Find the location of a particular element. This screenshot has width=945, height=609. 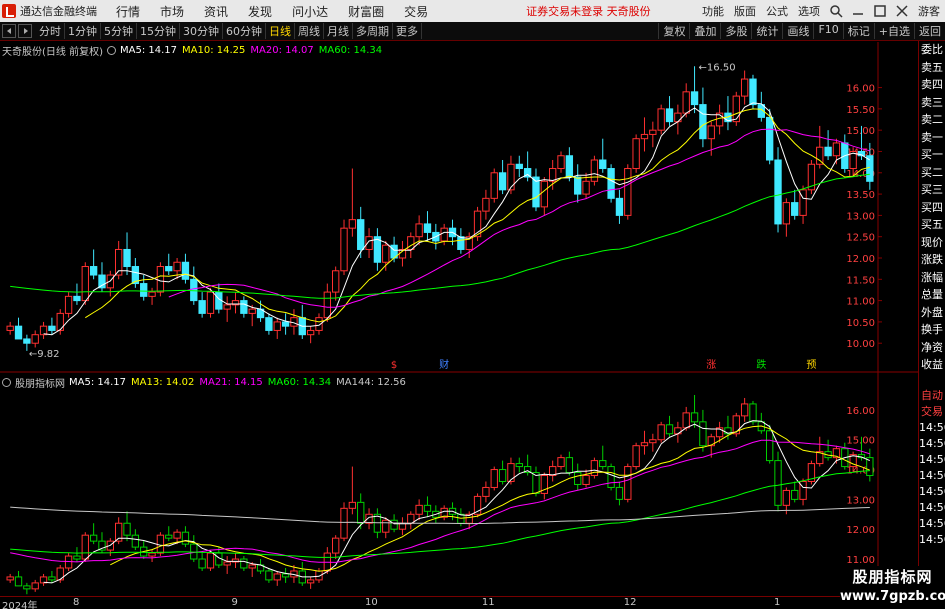

indicator-title: 股朋指标网 is located at coordinates (40, 382).